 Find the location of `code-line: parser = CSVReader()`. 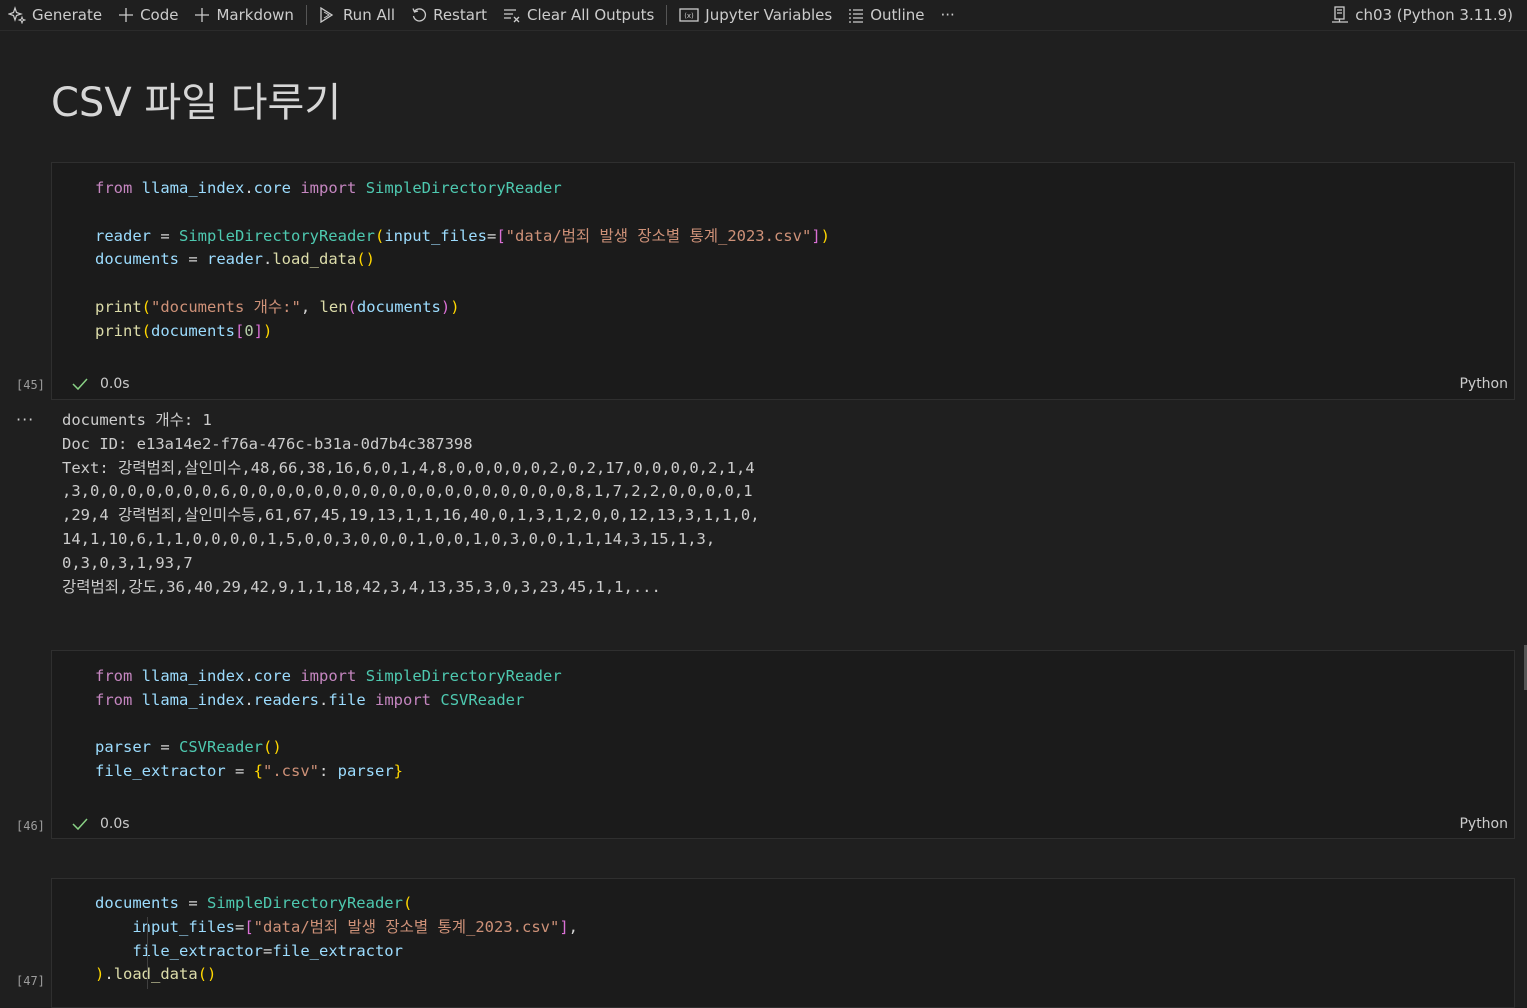

code-line: parser = CSVReader() is located at coordinates (188, 747).